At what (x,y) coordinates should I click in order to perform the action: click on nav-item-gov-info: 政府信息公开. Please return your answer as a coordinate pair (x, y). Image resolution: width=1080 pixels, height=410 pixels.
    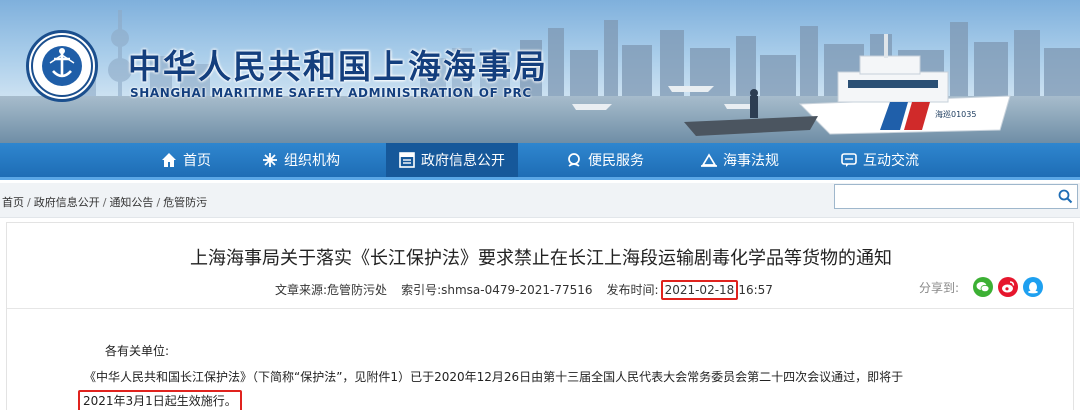
    Looking at the image, I should click on (452, 160).